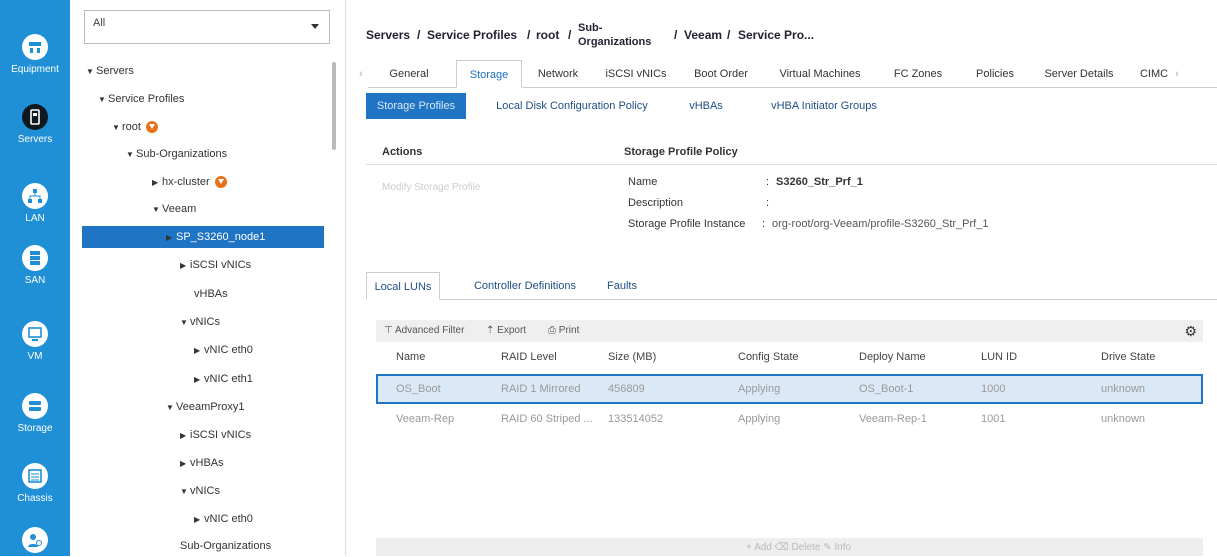  Describe the element at coordinates (211, 294) in the screenshot. I see `tree-node: vHBAs` at that location.